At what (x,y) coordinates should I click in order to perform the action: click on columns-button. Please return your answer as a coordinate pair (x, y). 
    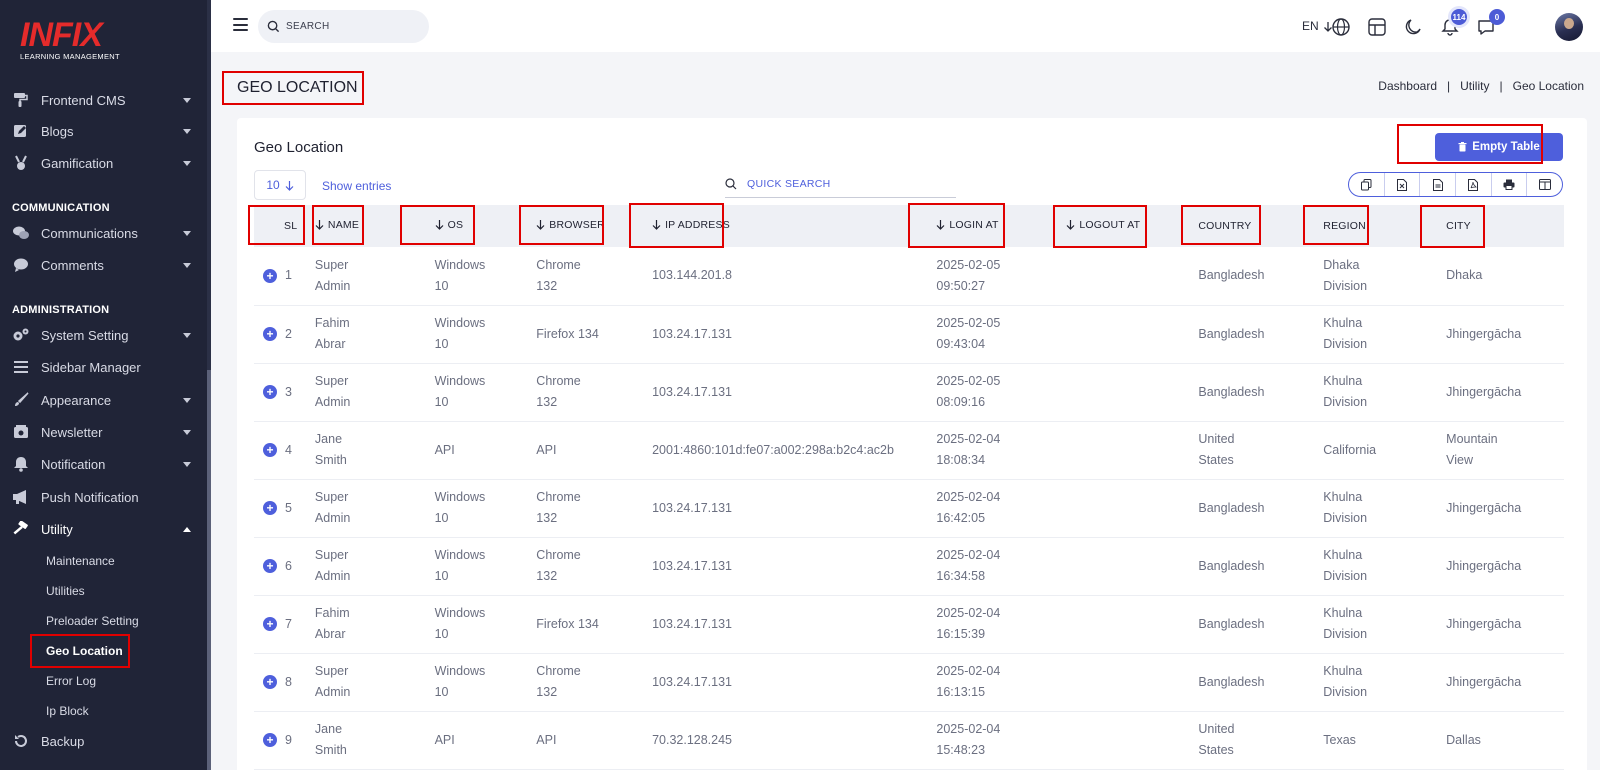
    Looking at the image, I should click on (1544, 184).